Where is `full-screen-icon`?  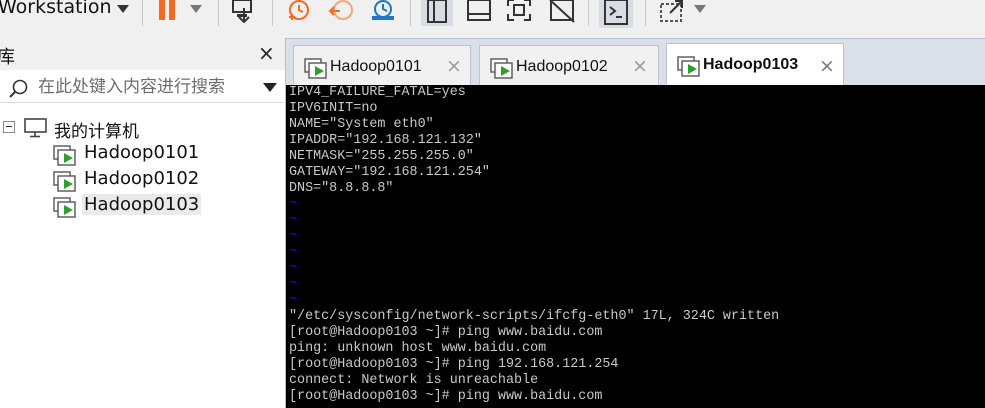
full-screen-icon is located at coordinates (519, 11).